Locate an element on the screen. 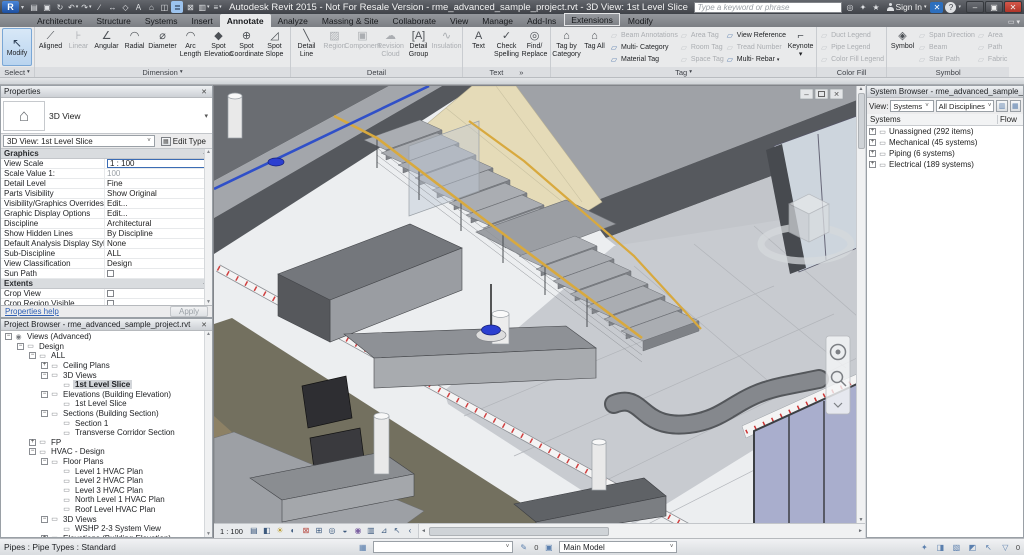 The image size is (1024, 555). viewport-vertical-scrollbar: ▲ ▼ is located at coordinates (860, 304).